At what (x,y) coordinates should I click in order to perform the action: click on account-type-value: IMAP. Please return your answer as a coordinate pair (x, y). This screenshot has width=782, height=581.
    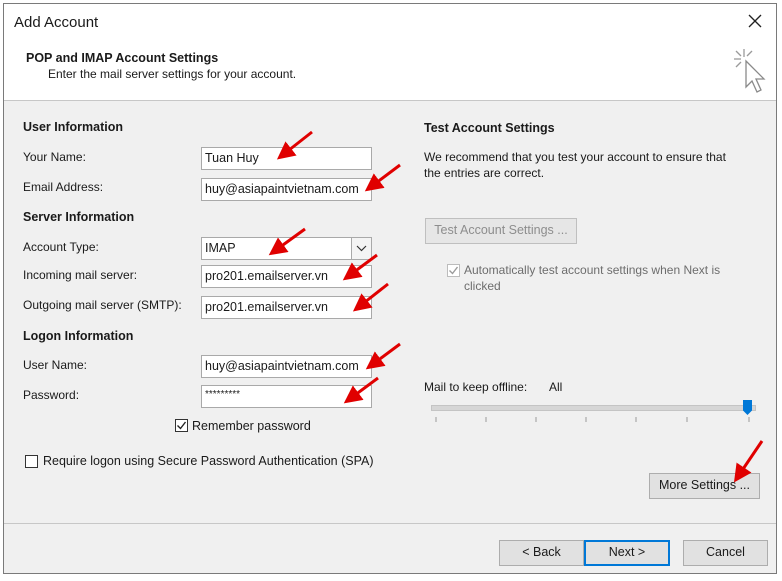
    Looking at the image, I should click on (220, 248).